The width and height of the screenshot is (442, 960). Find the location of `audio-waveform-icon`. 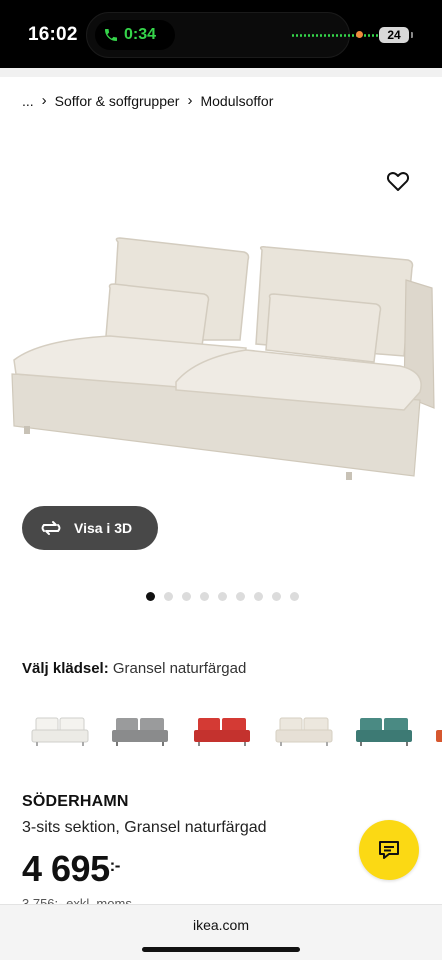

audio-waveform-icon is located at coordinates (335, 35).